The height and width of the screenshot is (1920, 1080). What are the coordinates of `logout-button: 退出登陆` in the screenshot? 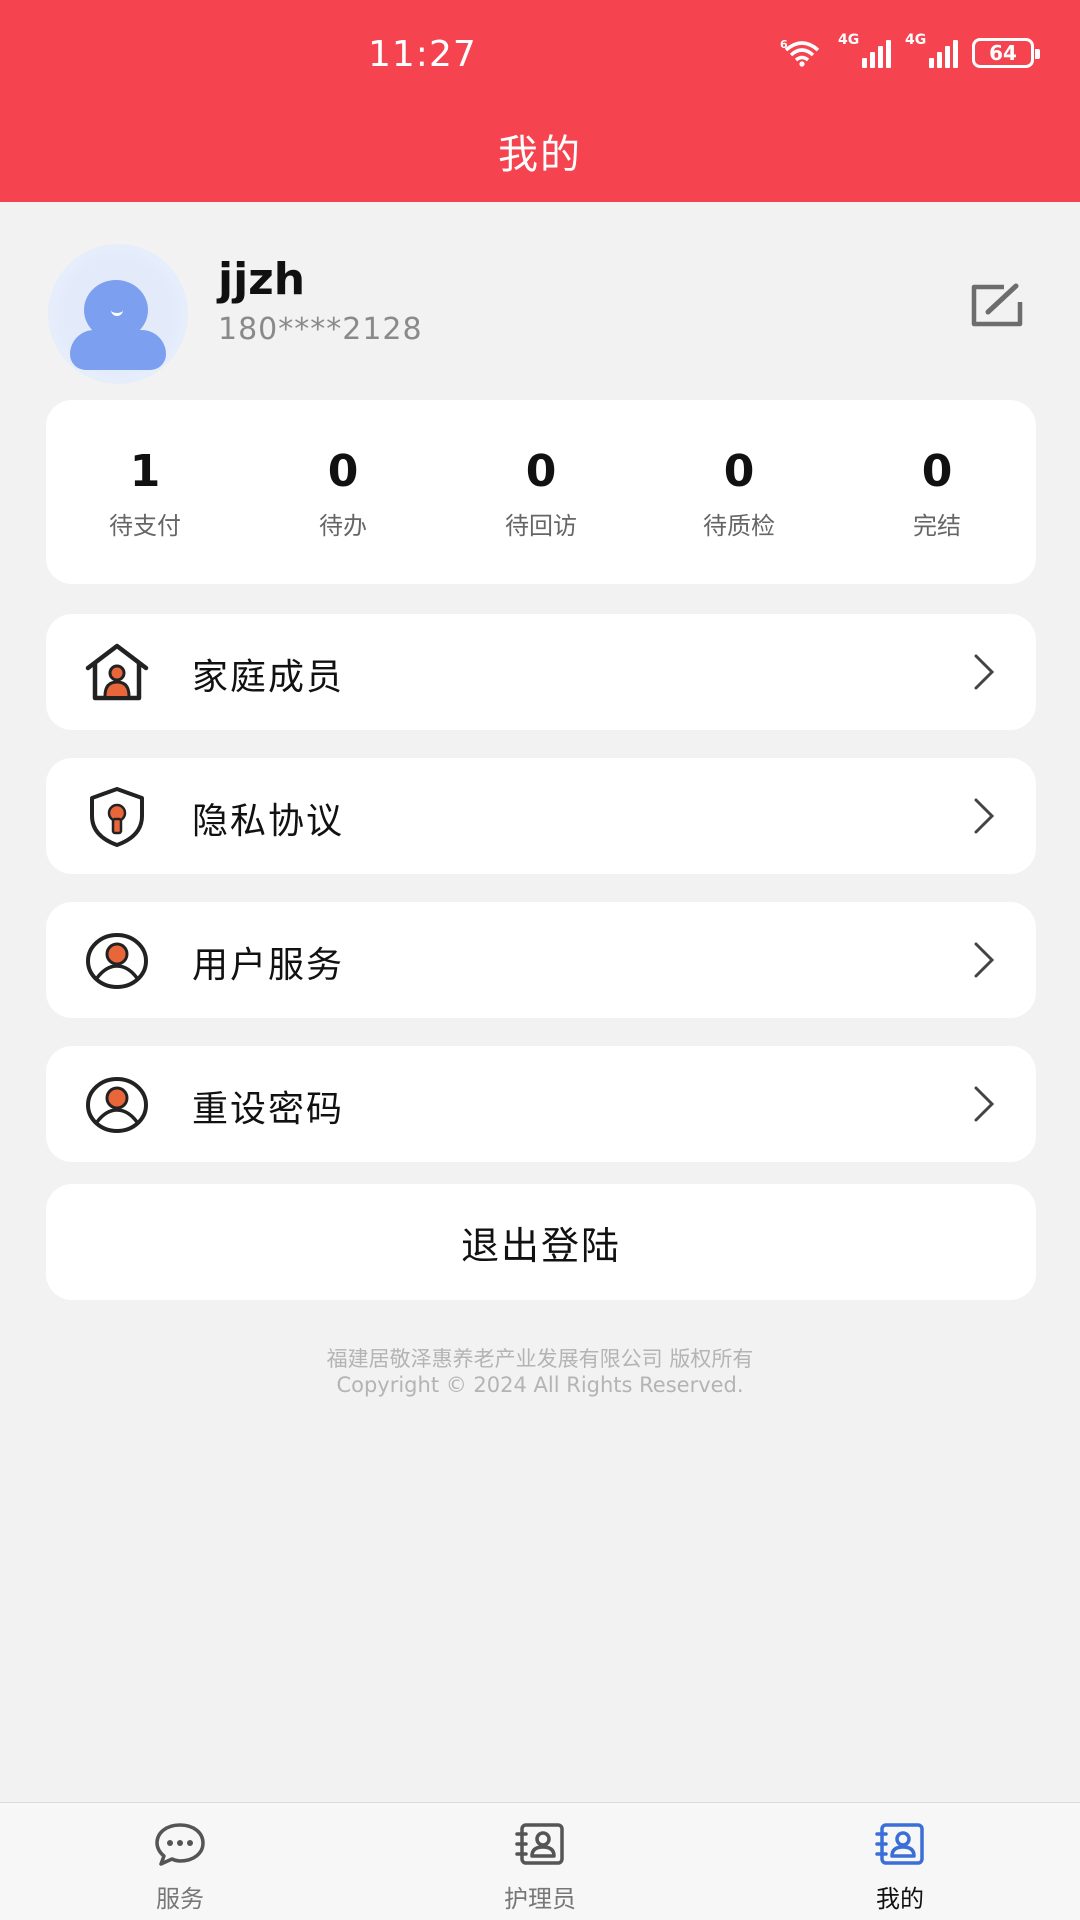 It's located at (541, 1242).